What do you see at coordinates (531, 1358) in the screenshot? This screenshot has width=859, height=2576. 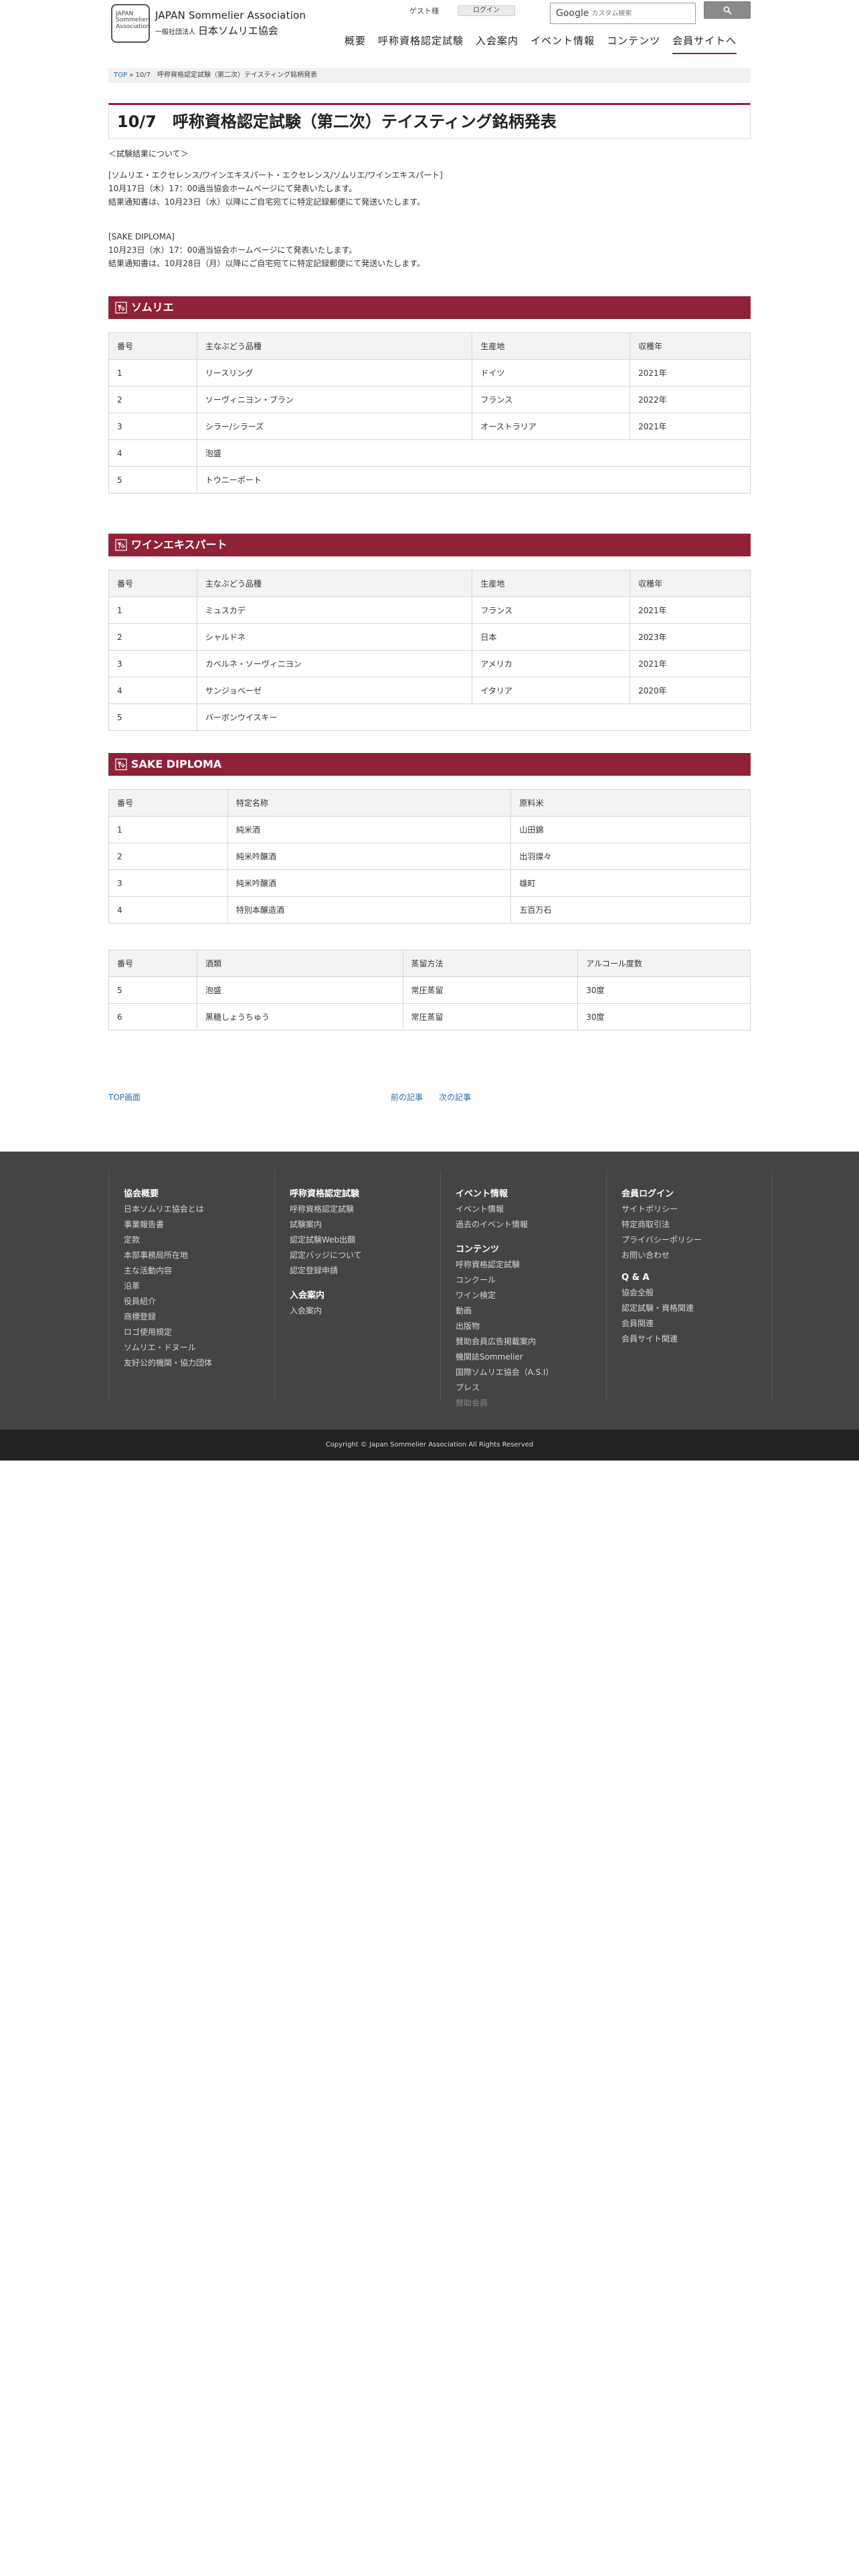 I see `footer-link: 機関誌Sommelier` at bounding box center [531, 1358].